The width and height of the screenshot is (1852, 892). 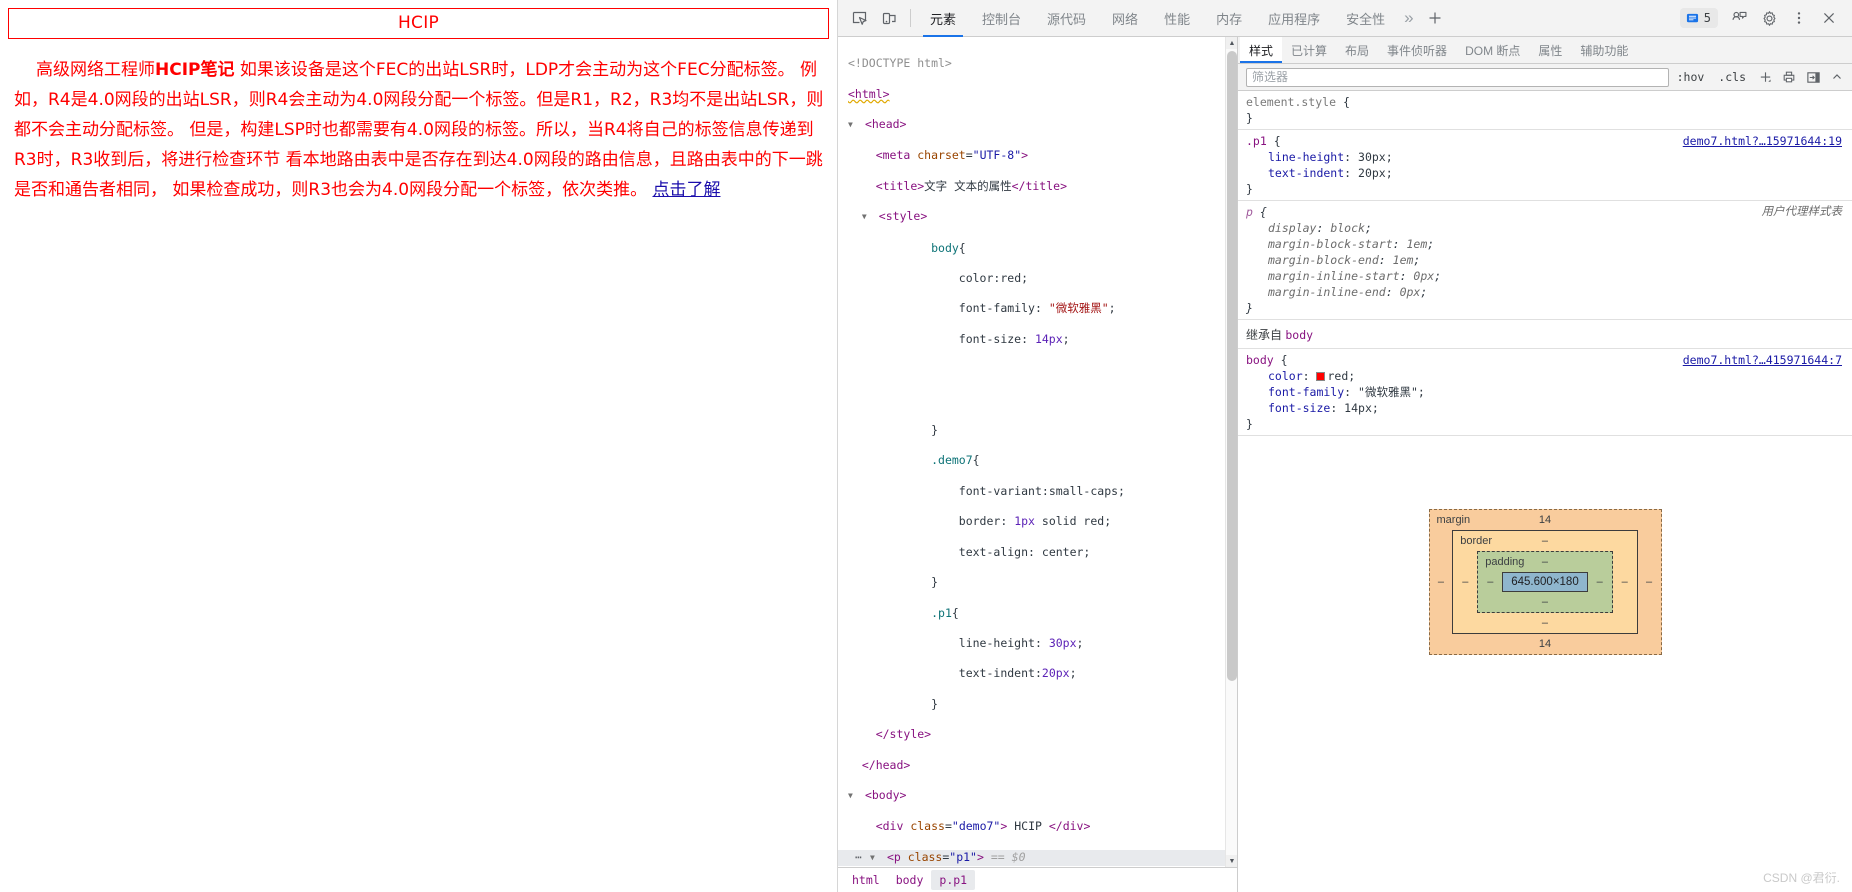 What do you see at coordinates (1229, 18) in the screenshot?
I see `tab-memory: 内存` at bounding box center [1229, 18].